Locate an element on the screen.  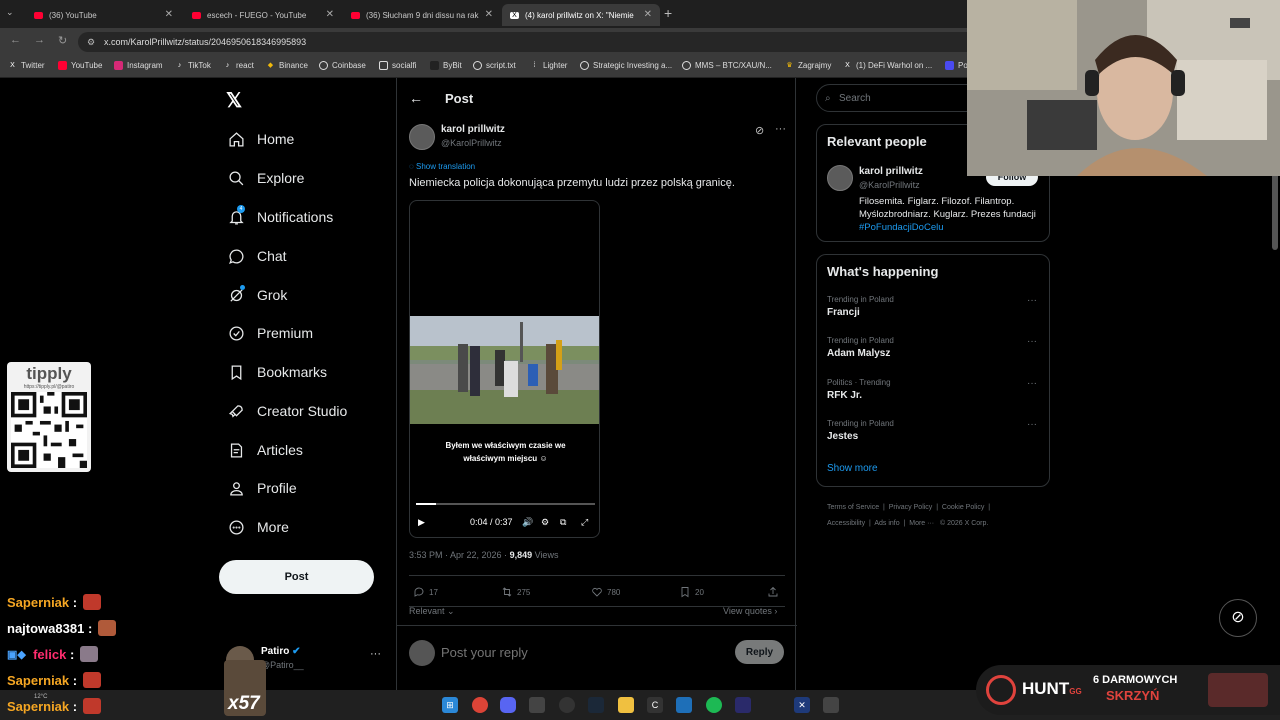
footer-link: More ··· is located at coordinates (921, 523).